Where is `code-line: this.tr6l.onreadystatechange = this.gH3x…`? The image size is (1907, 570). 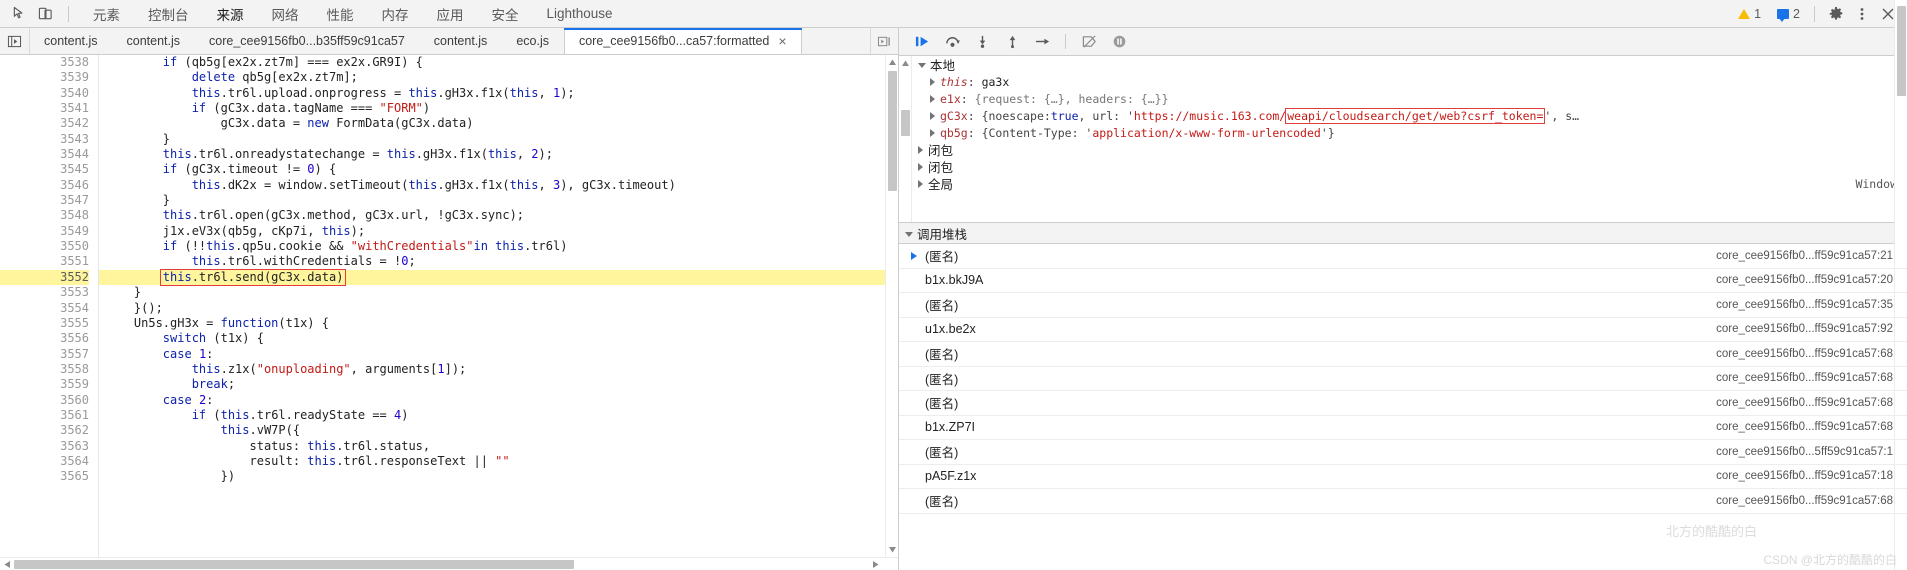
code-line: this.tr6l.onreadystatechange = this.gH3x… is located at coordinates (495, 154).